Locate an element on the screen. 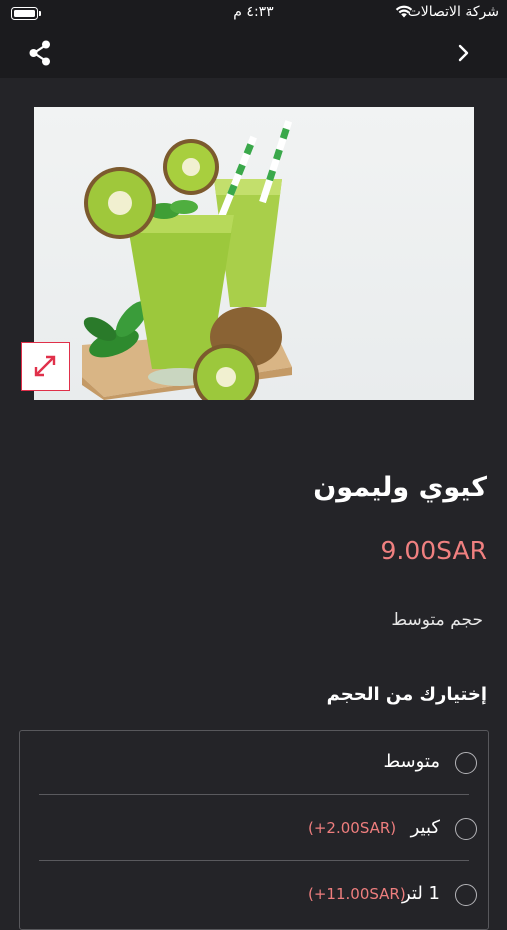 The width and height of the screenshot is (507, 930). option-label: كبير is located at coordinates (425, 827).